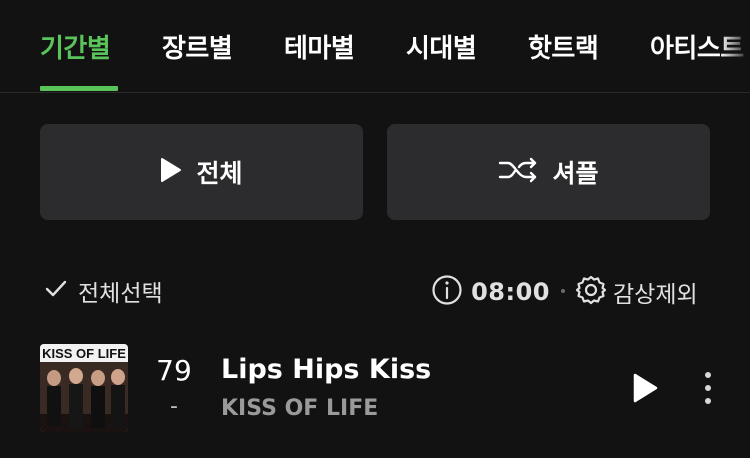 Image resolution: width=750 pixels, height=458 pixels. Describe the element at coordinates (219, 173) in the screenshot. I see `play-all-label: 전체` at that location.